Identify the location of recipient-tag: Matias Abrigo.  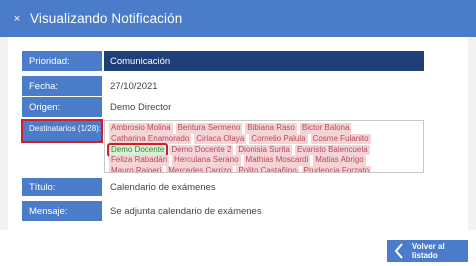
(339, 160).